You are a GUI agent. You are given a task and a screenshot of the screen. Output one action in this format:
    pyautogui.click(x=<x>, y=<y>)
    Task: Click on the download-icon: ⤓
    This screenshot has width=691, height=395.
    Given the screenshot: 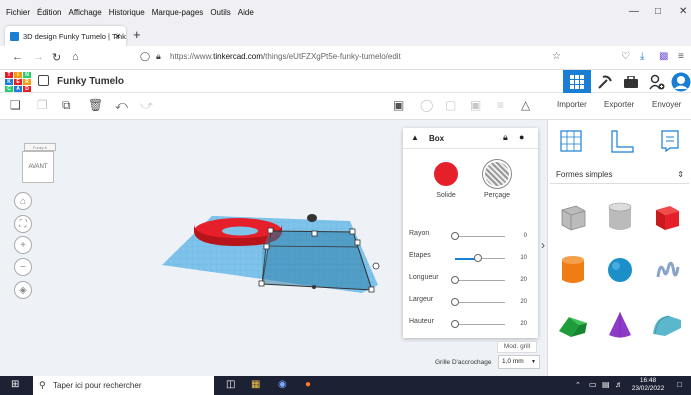 What is the action you would take?
    pyautogui.click(x=642, y=56)
    